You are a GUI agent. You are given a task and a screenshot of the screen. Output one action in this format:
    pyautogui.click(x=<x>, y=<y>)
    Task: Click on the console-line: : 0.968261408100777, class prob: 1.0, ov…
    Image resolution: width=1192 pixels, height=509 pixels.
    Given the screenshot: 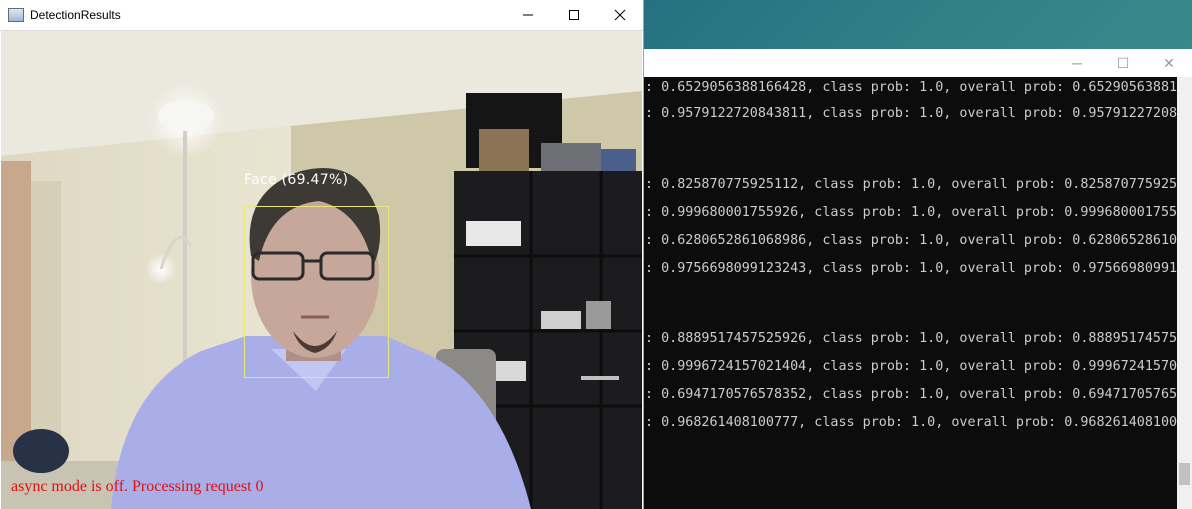 What is the action you would take?
    pyautogui.click(x=911, y=422)
    